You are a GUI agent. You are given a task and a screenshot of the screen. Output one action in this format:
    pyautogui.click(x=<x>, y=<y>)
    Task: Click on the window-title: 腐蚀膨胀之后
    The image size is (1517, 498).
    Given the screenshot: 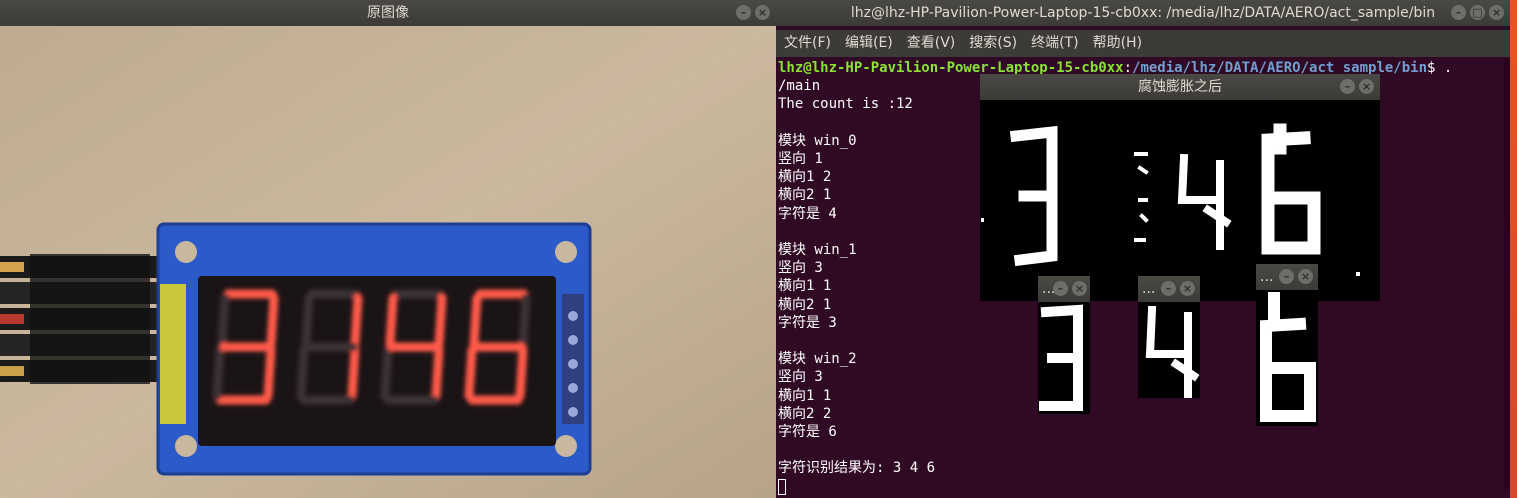 What is the action you would take?
    pyautogui.click(x=1180, y=87)
    